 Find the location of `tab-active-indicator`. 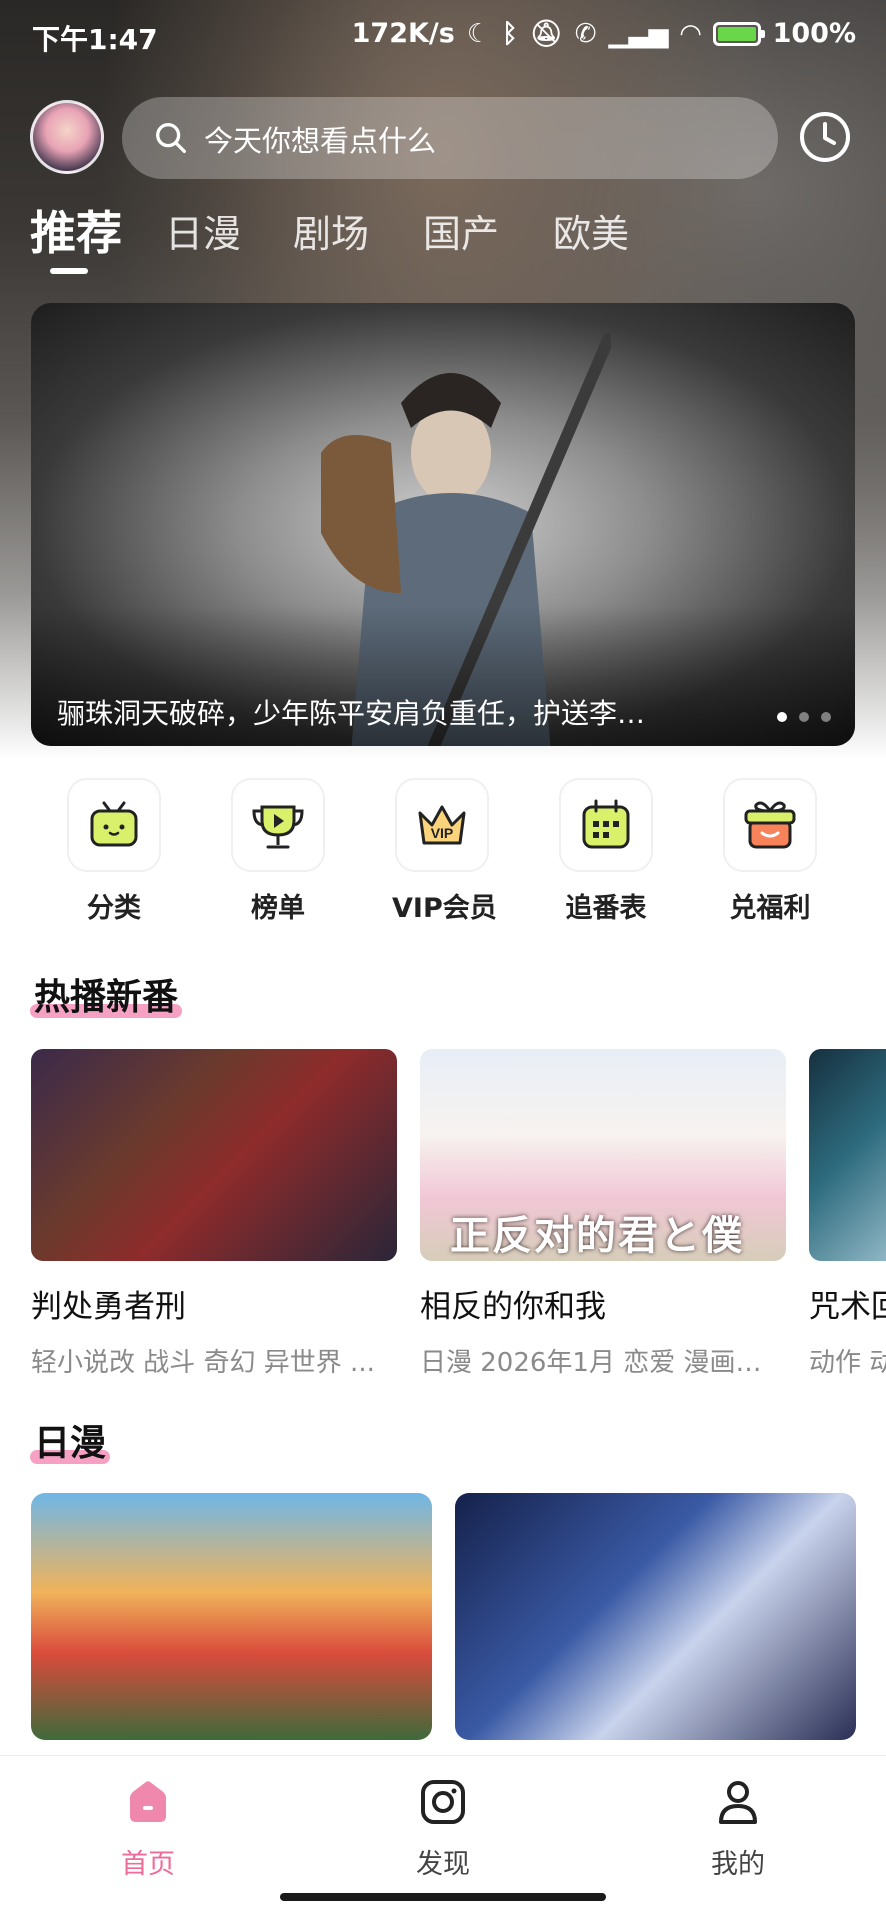

tab-active-indicator is located at coordinates (69, 271).